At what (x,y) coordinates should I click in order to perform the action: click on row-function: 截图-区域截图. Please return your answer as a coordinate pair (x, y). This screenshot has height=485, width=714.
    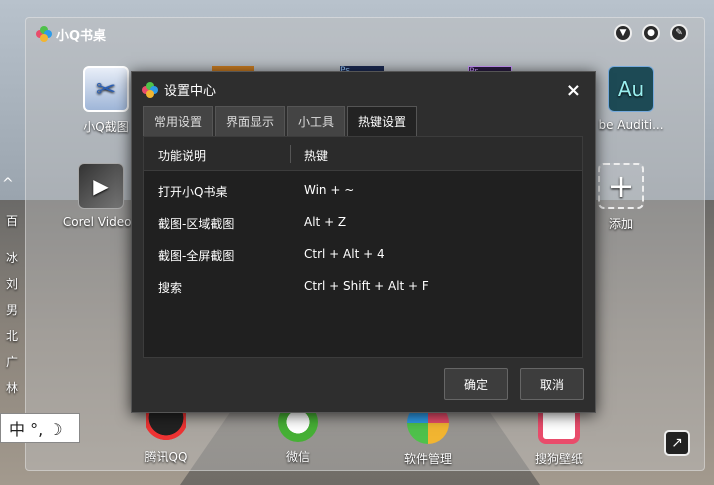
    Looking at the image, I should click on (196, 224).